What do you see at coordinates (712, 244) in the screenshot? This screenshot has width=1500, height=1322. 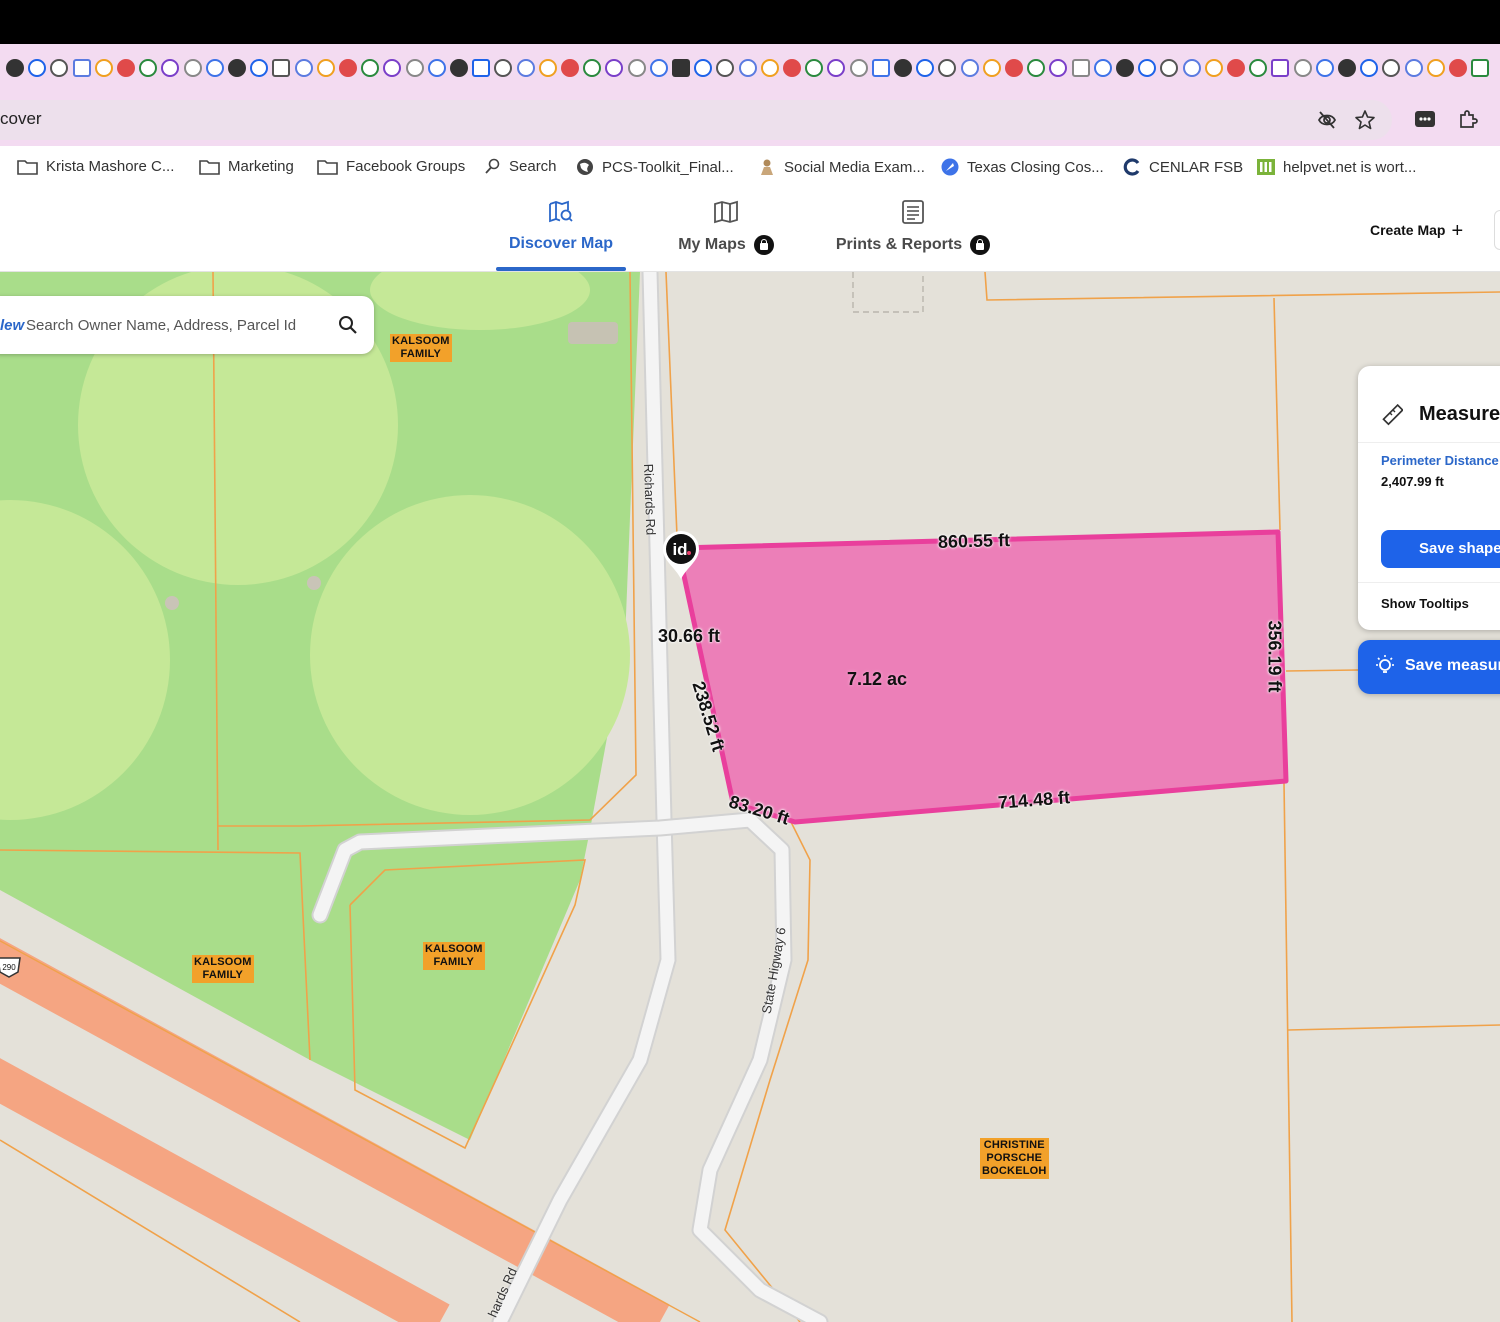 I see `tab-label: My Maps` at bounding box center [712, 244].